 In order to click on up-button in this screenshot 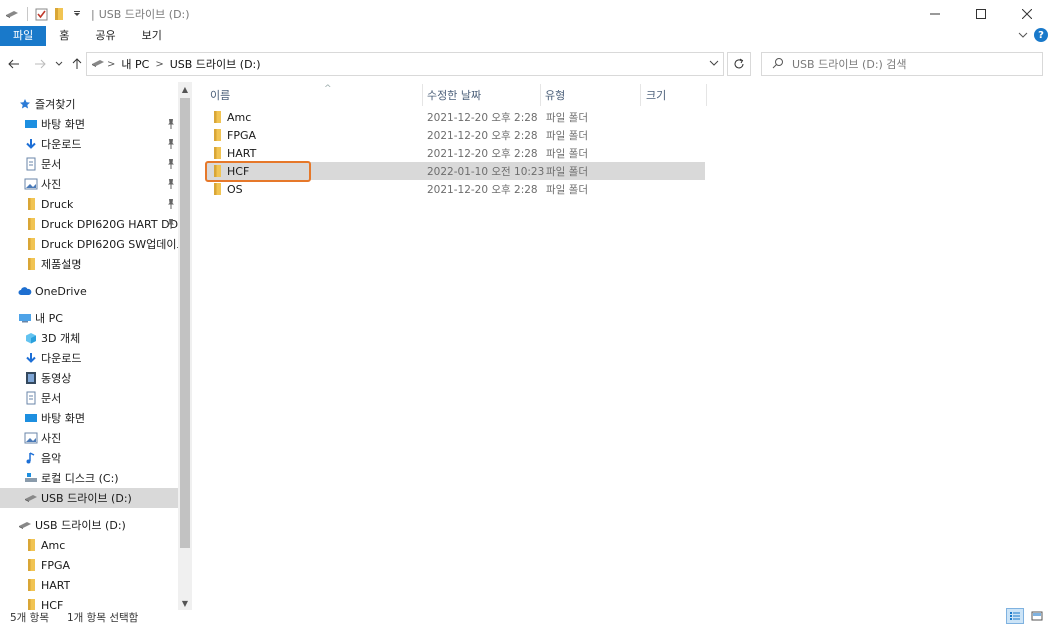, I will do `click(77, 64)`.